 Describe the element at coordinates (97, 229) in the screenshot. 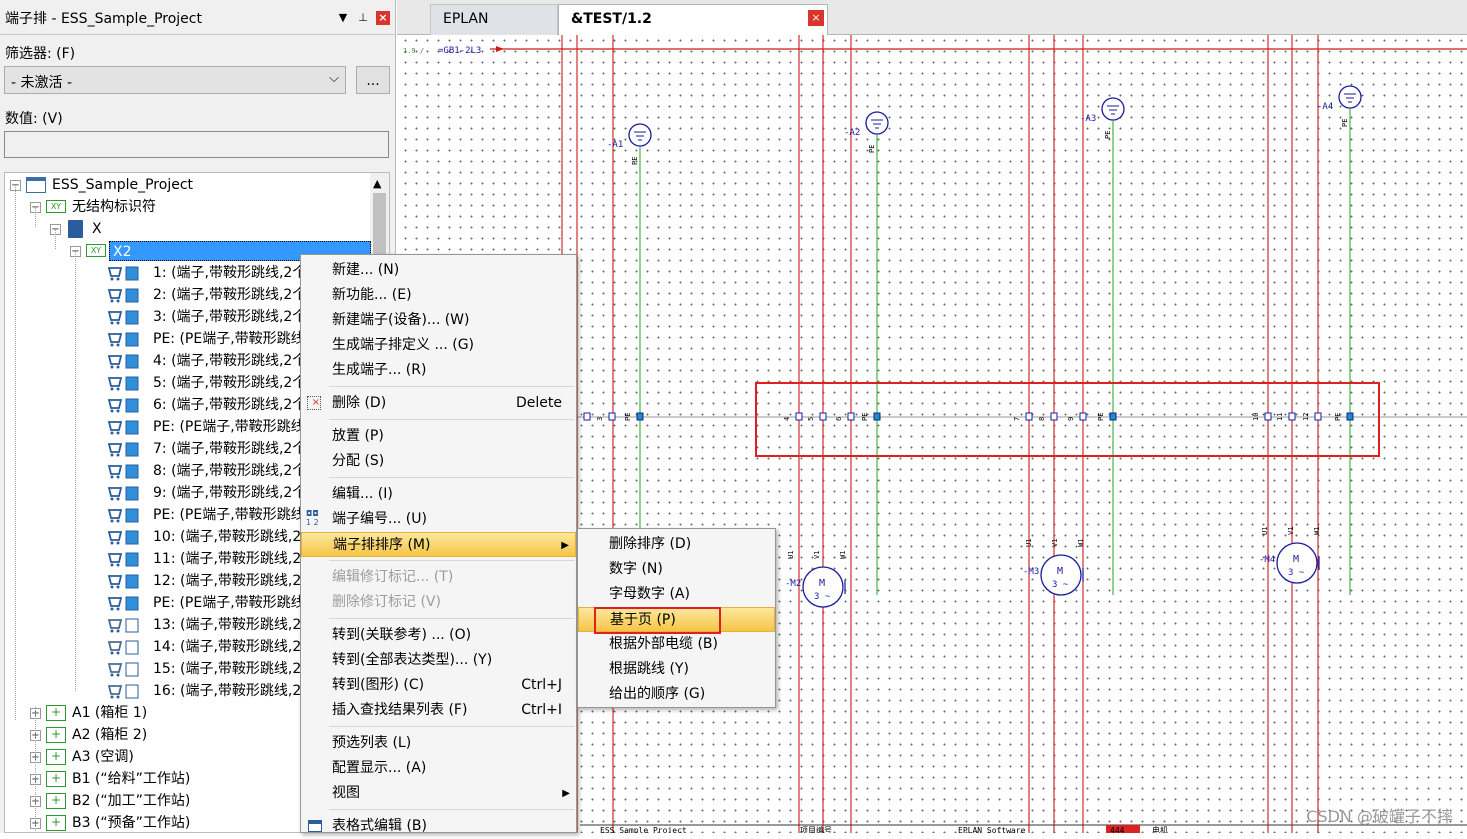

I see `tree-node-label: X` at that location.